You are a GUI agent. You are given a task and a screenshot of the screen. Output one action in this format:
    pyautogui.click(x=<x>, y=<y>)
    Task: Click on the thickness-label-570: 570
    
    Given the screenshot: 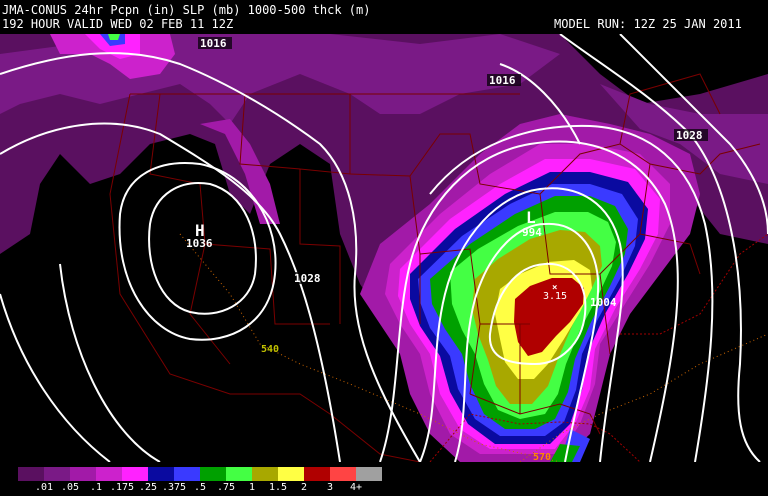 What is the action you would take?
    pyautogui.click(x=542, y=457)
    